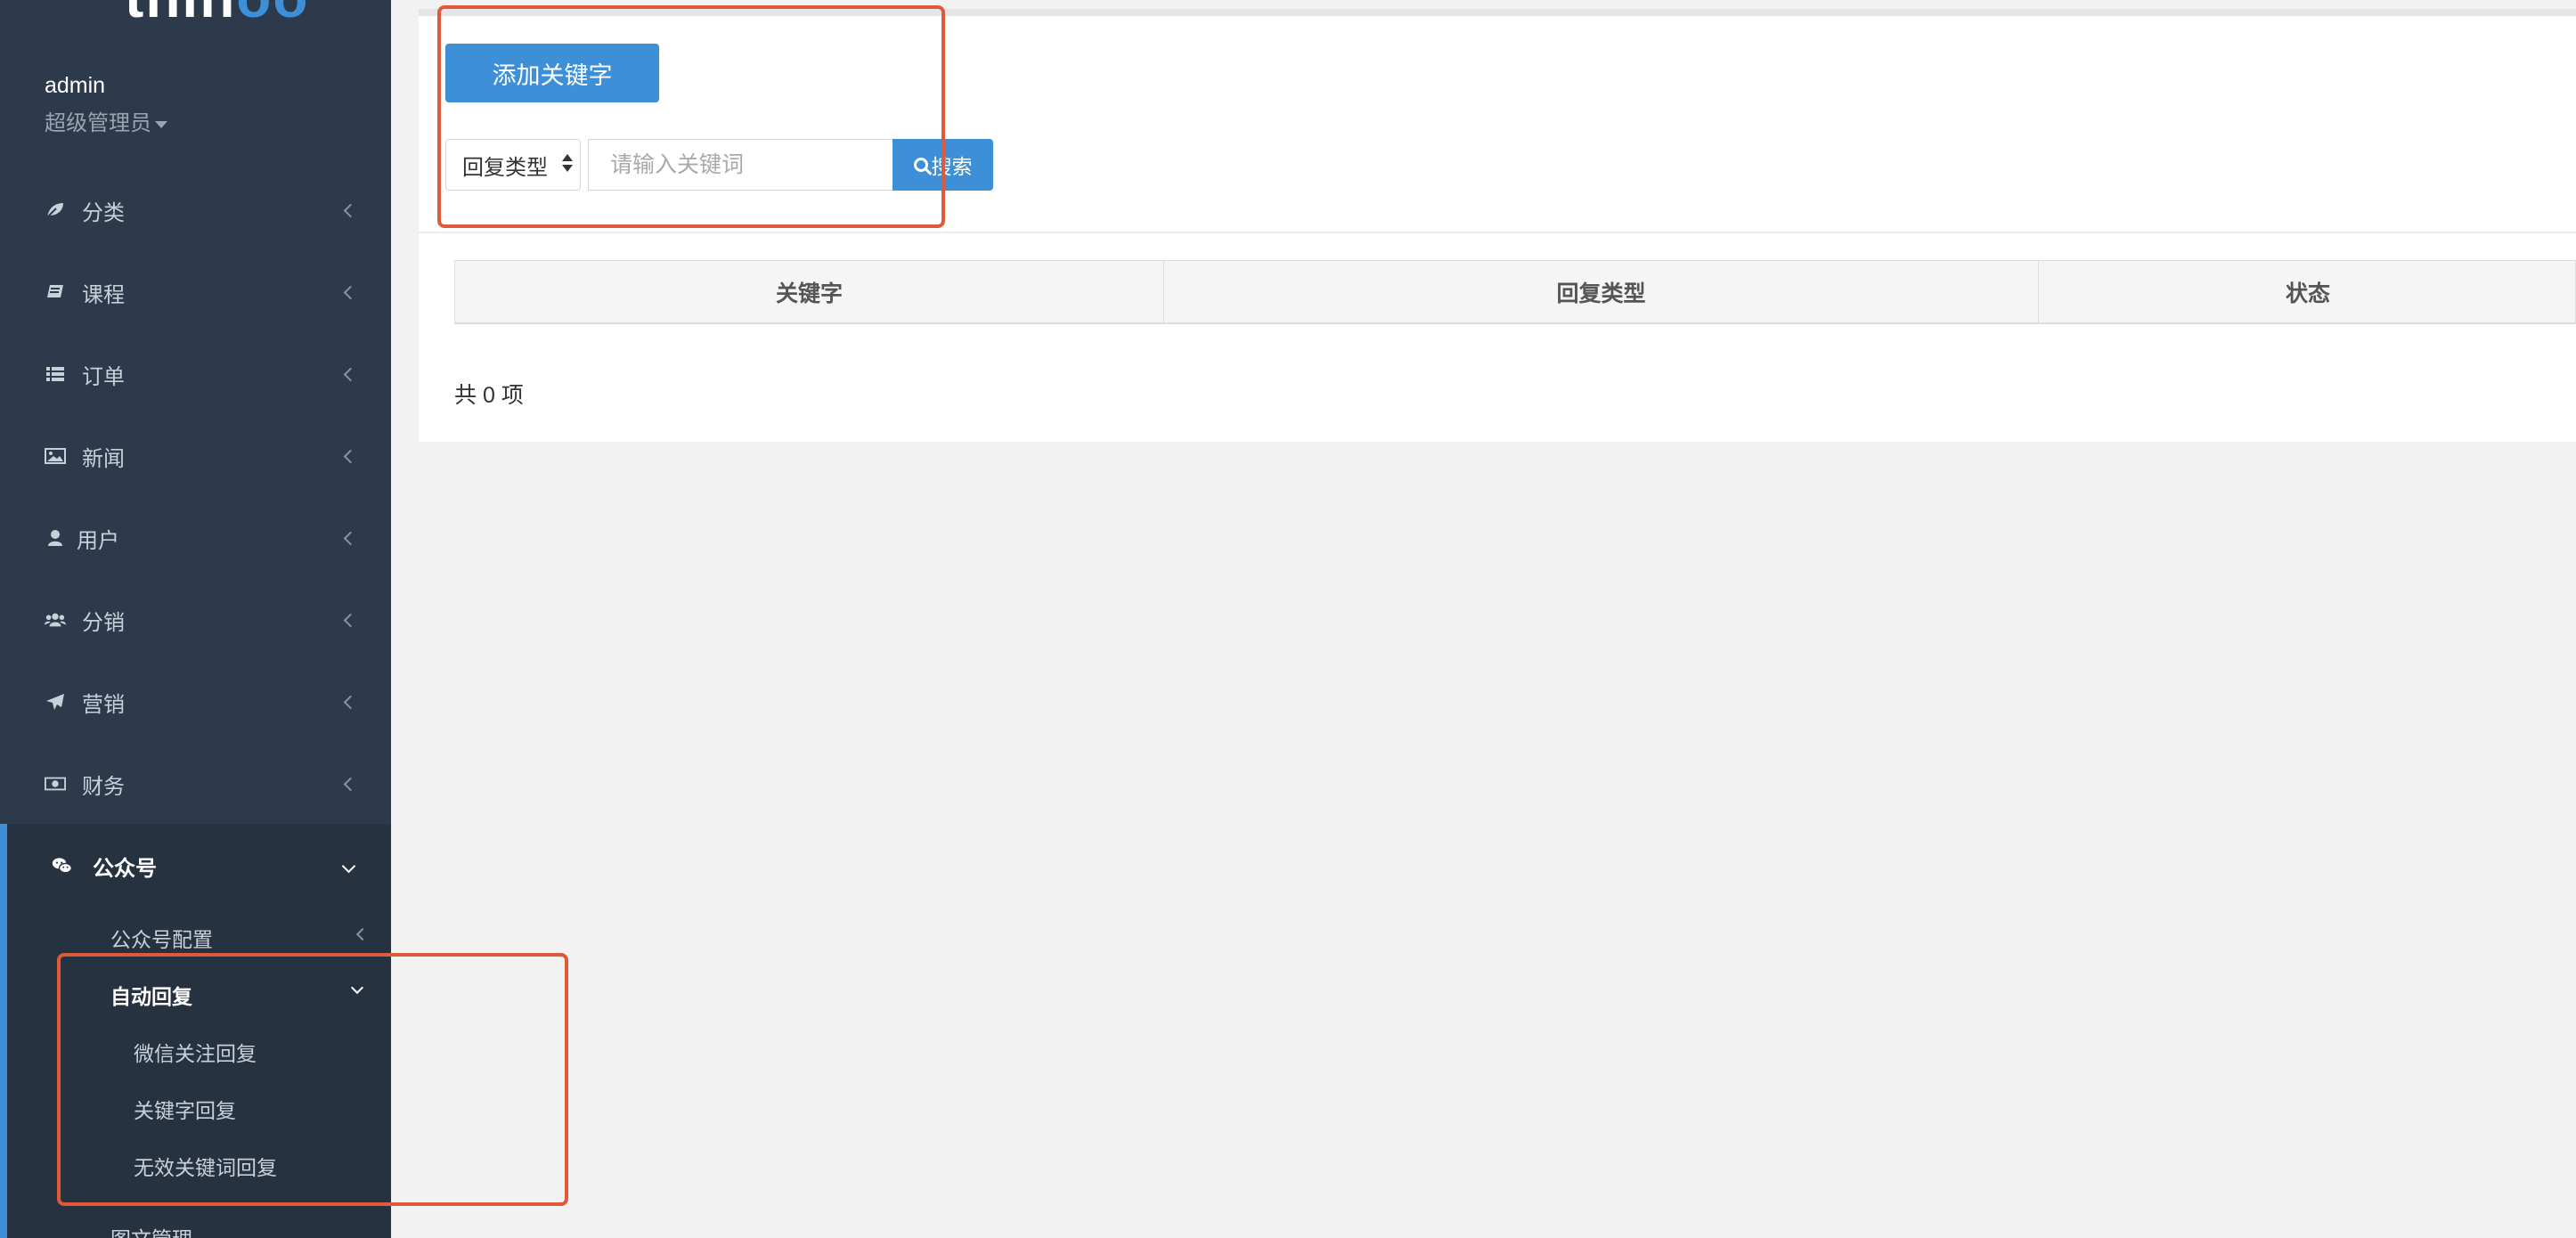 The width and height of the screenshot is (2576, 1238). What do you see at coordinates (161, 124) in the screenshot?
I see `caret-down-icon` at bounding box center [161, 124].